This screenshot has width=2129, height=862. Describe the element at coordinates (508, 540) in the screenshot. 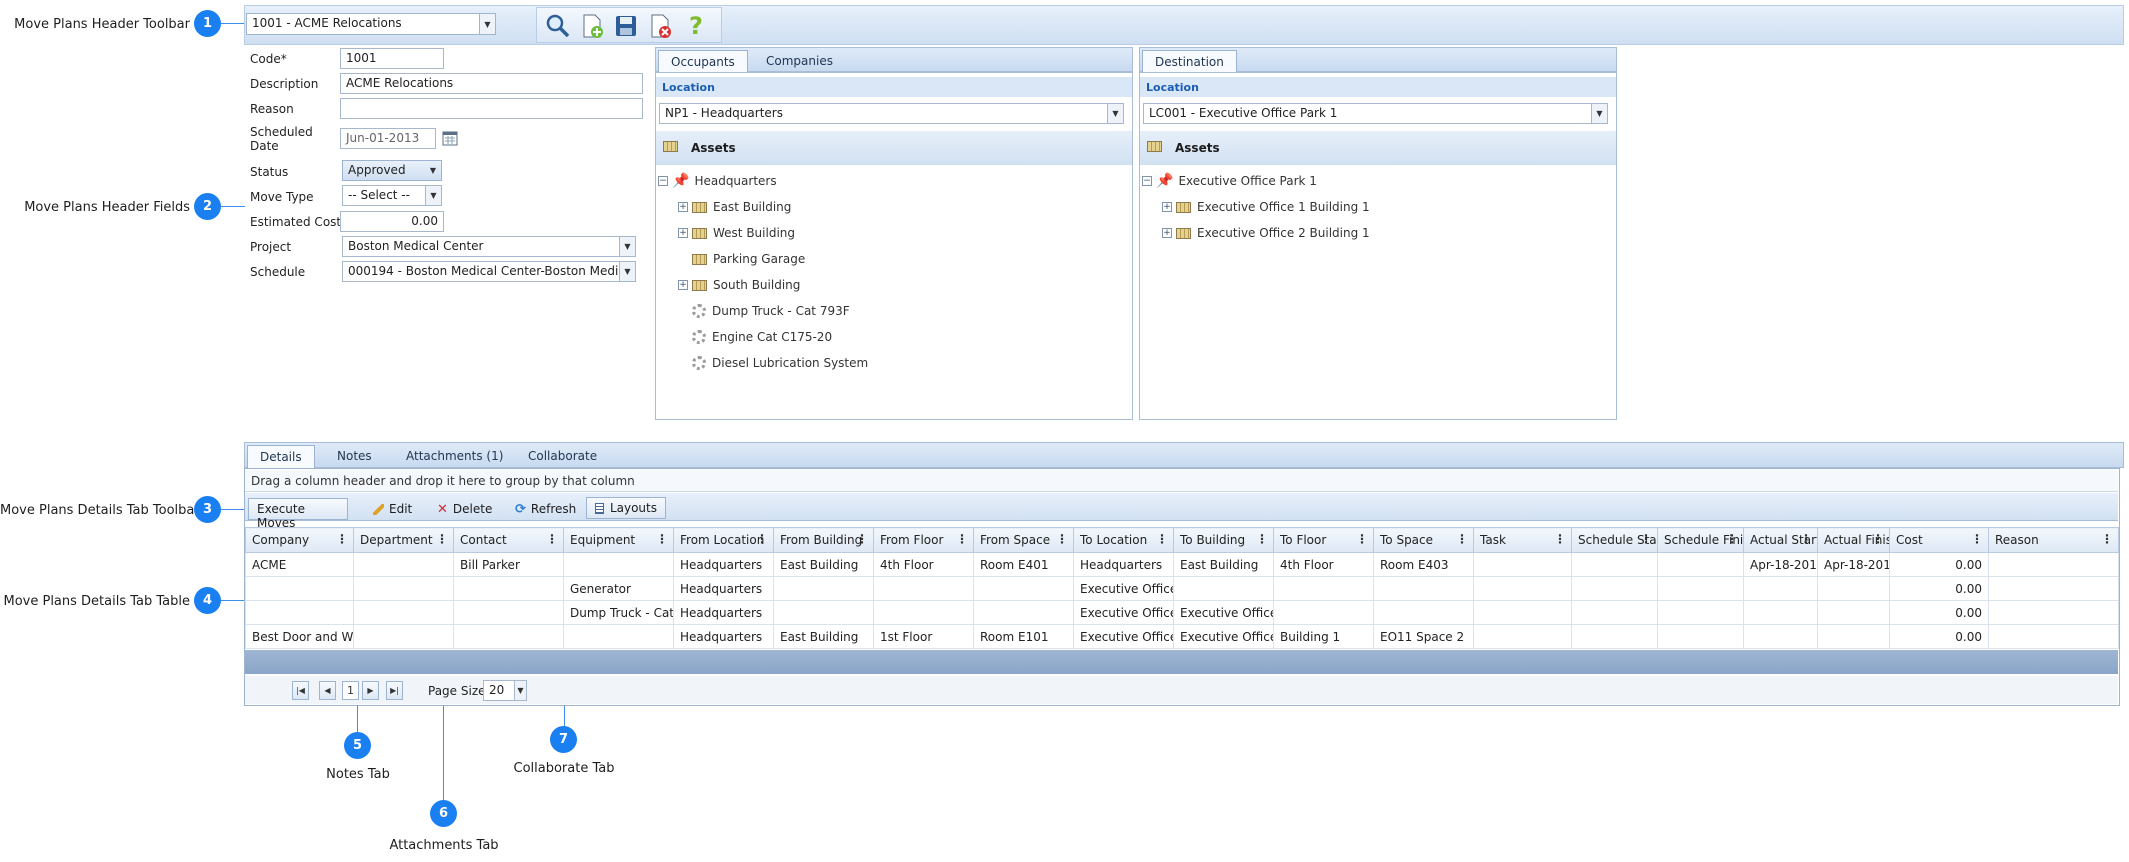

I see `column-header: Contact ⋮` at that location.